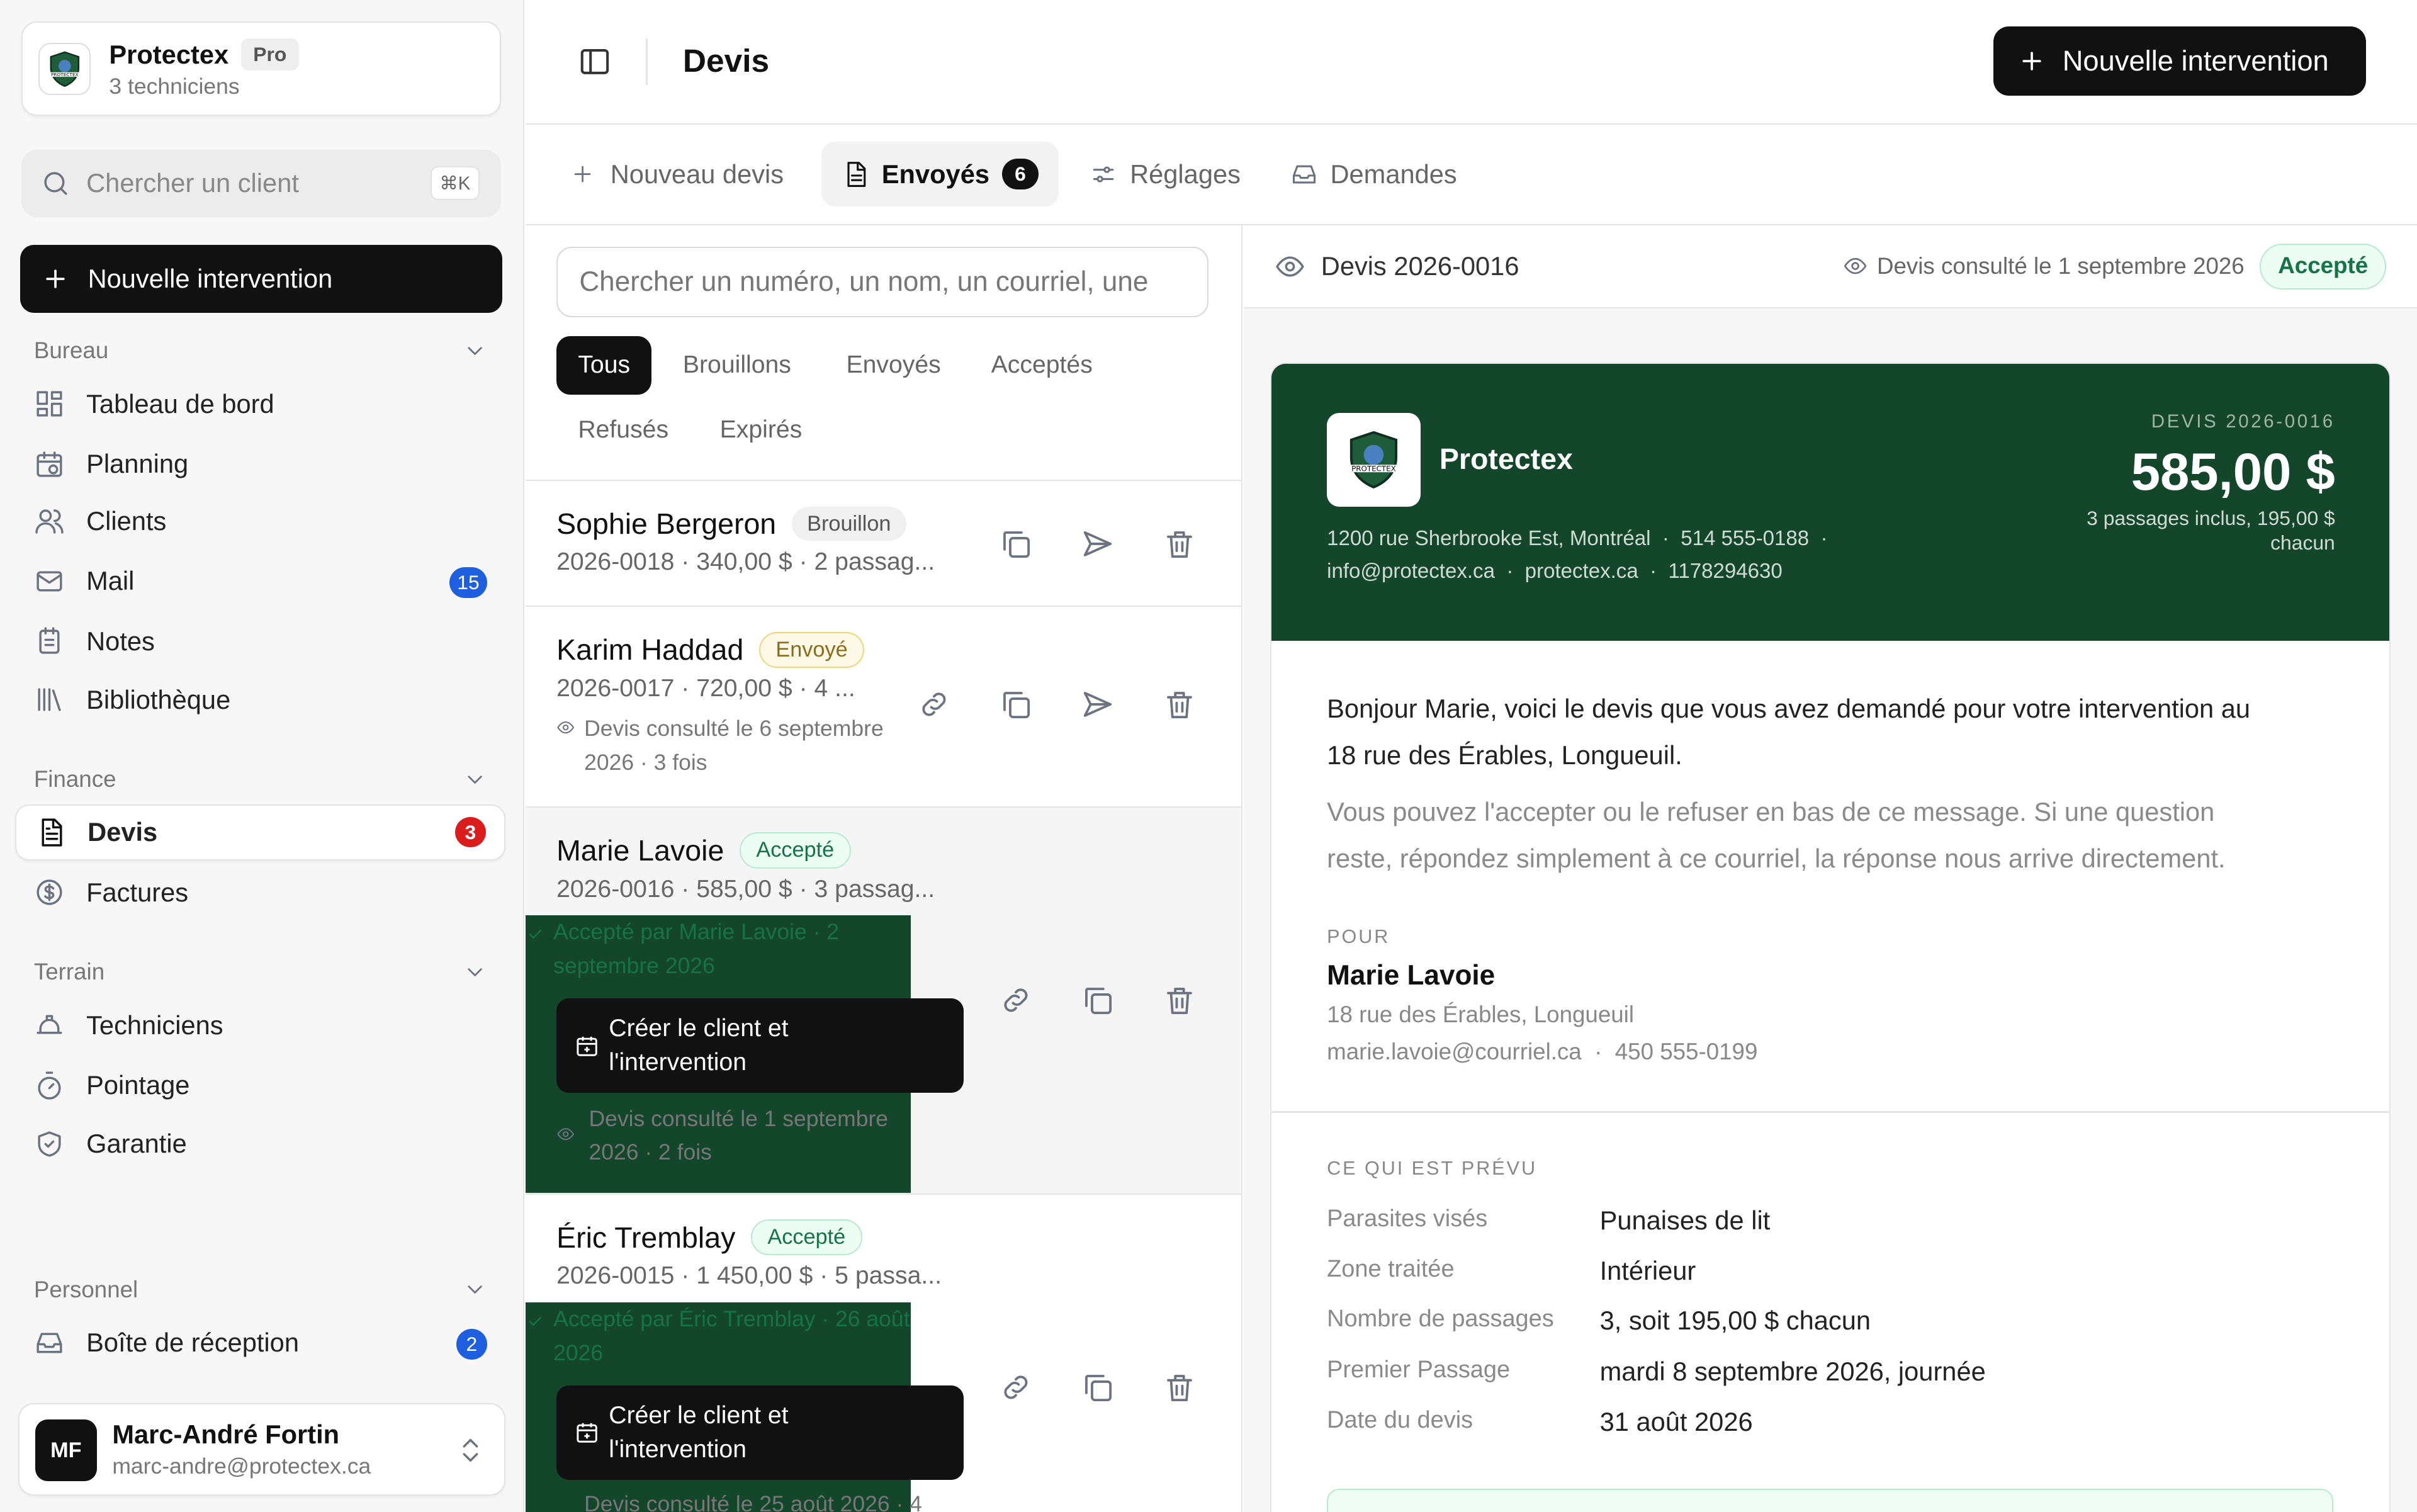 The width and height of the screenshot is (2417, 1512). What do you see at coordinates (623, 430) in the screenshot?
I see `filter-refuses: Refusés` at bounding box center [623, 430].